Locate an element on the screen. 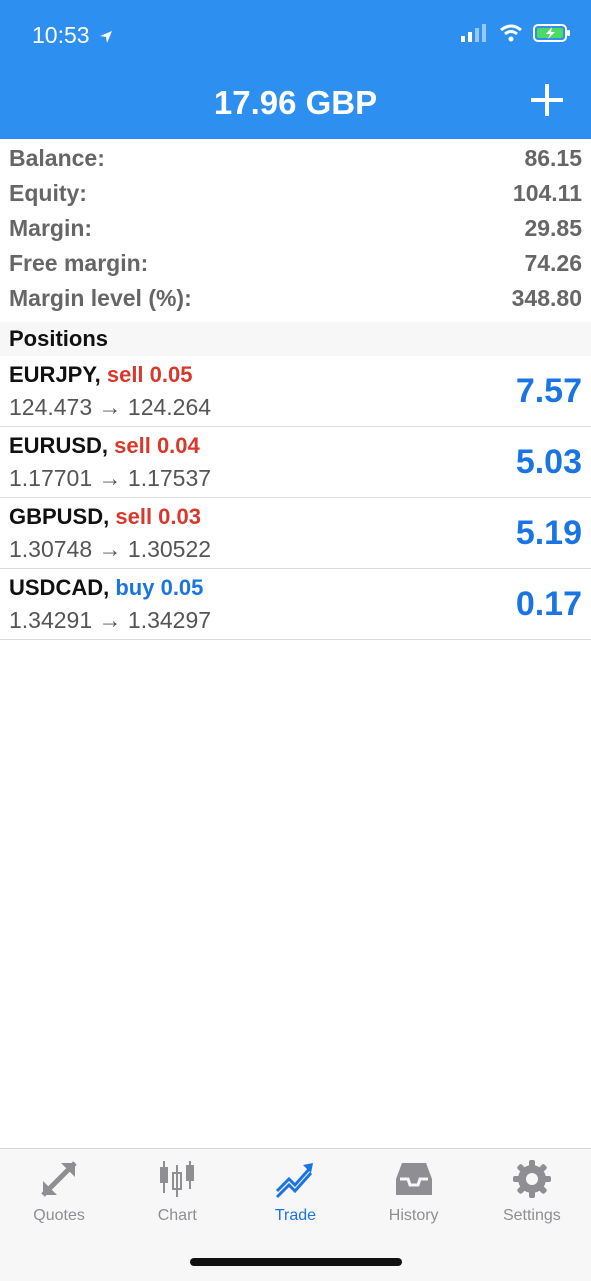 This screenshot has height=1281, width=591. balance-row: Balance: 86.15 is located at coordinates (295, 158).